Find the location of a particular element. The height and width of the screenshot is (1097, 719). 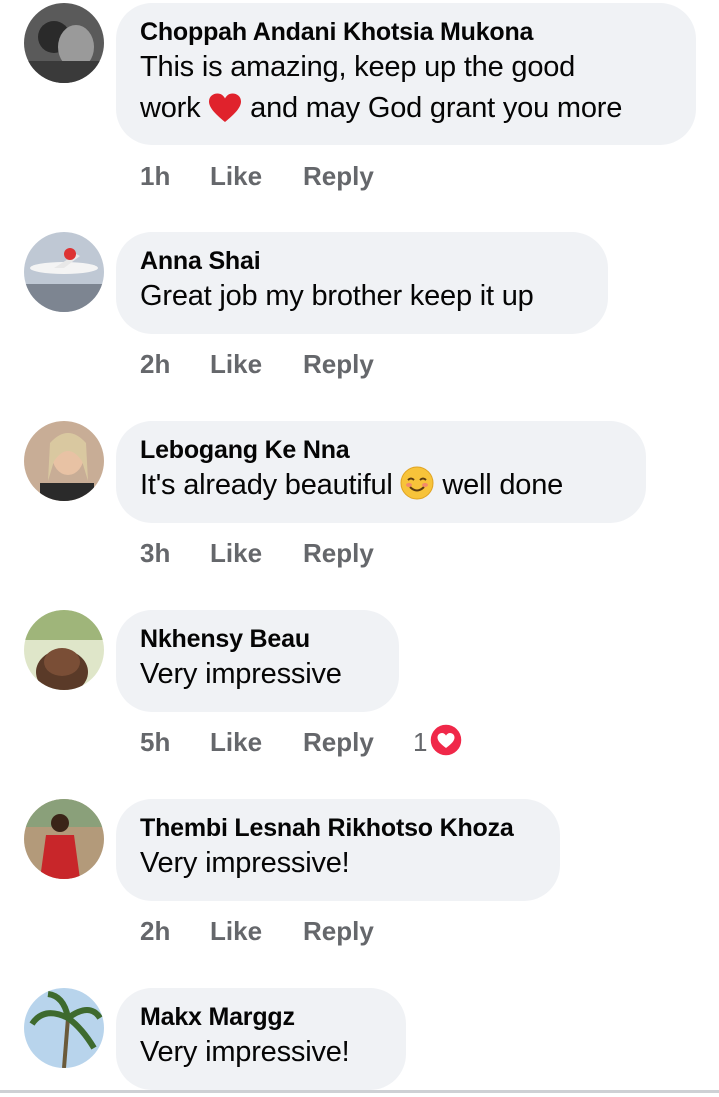

comment-text: Great job my brother keep it up is located at coordinates (337, 296).